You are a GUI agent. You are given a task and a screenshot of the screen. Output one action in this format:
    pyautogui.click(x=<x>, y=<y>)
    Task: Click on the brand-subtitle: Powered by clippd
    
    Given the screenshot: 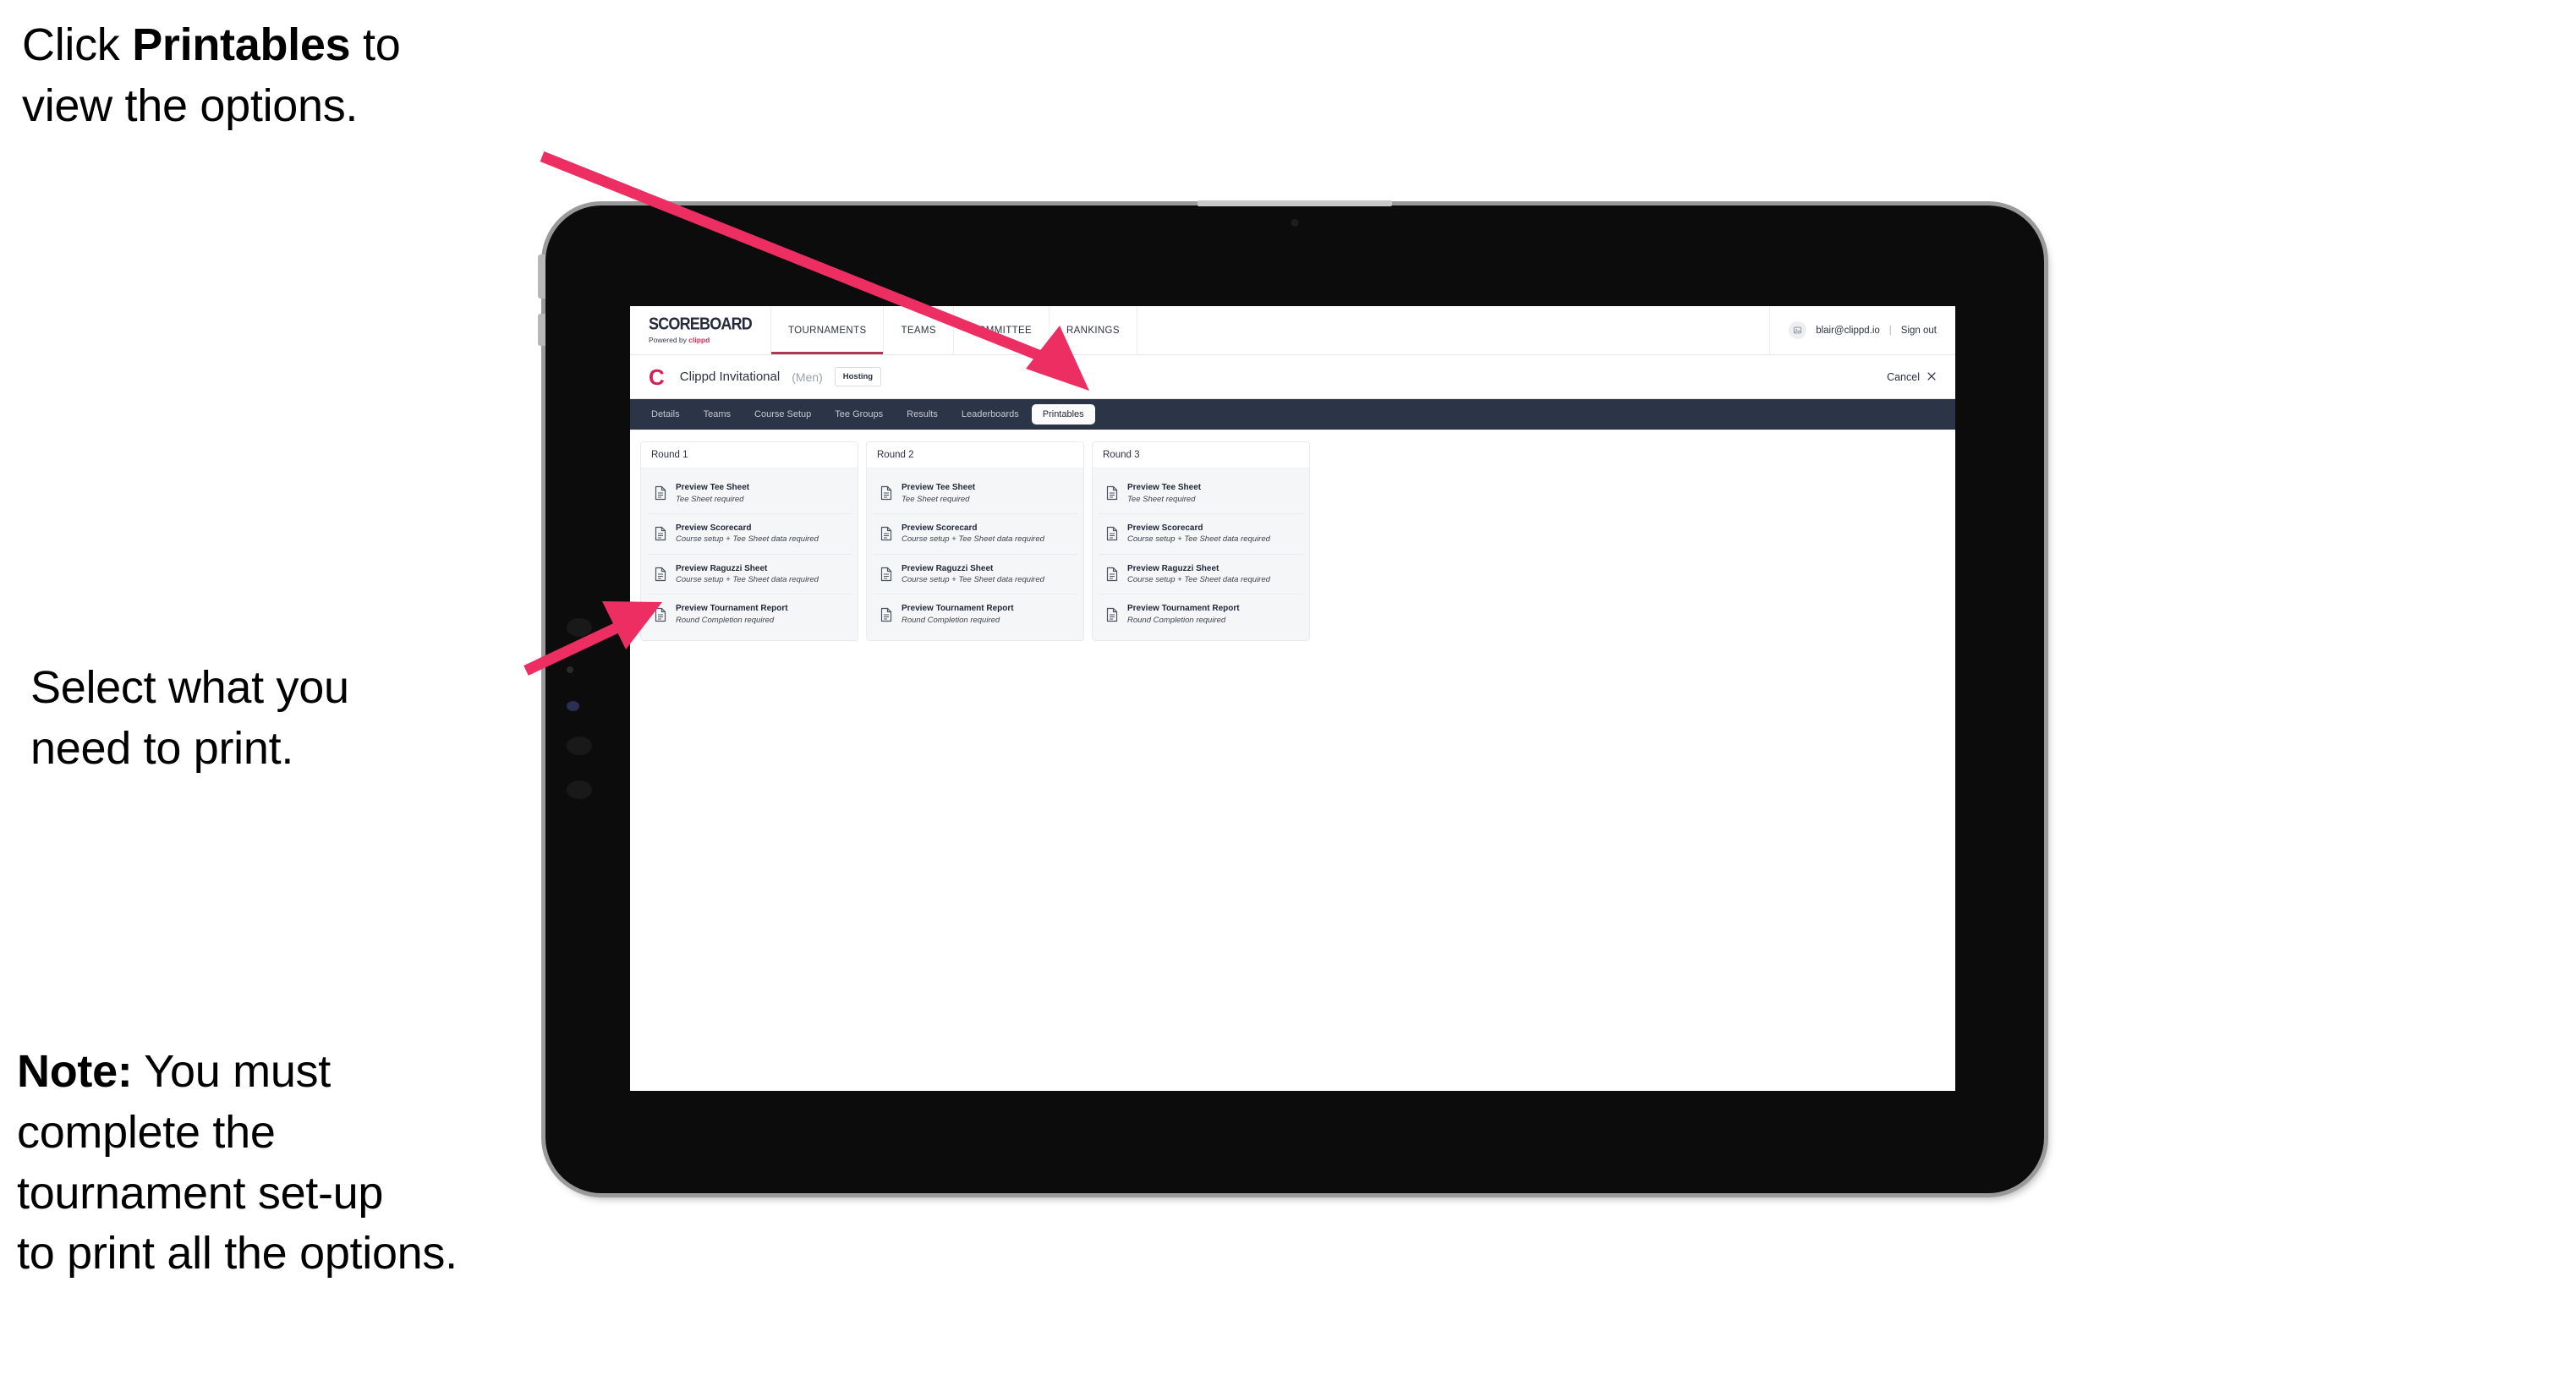 What is the action you would take?
    pyautogui.click(x=700, y=340)
    